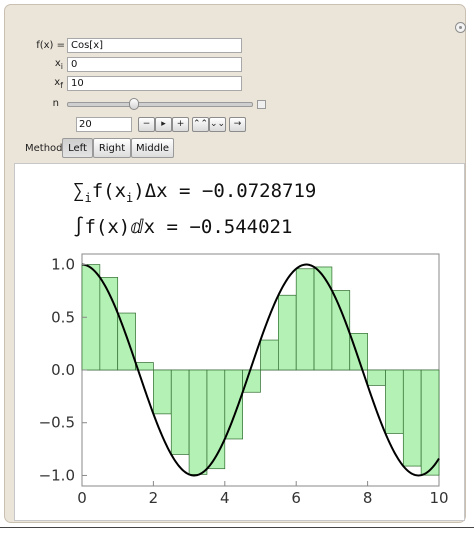  Describe the element at coordinates (296, 498) in the screenshot. I see `x-tick-label: 6` at that location.